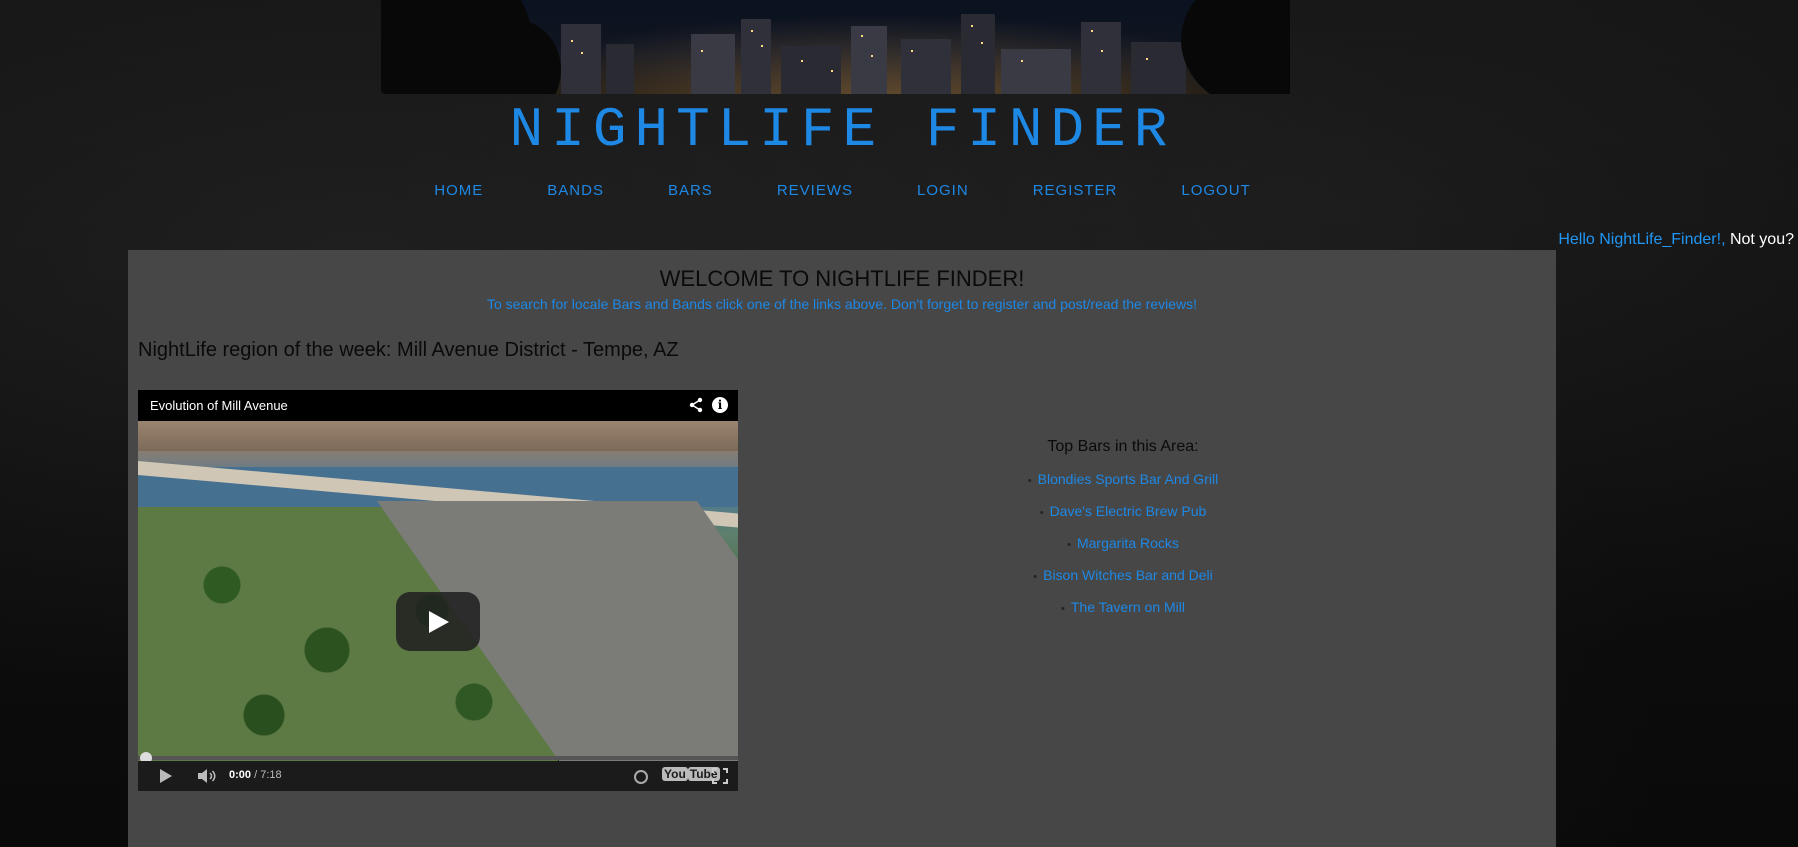 The image size is (1798, 847). What do you see at coordinates (690, 190) in the screenshot?
I see `nav-bars-link: BARS` at bounding box center [690, 190].